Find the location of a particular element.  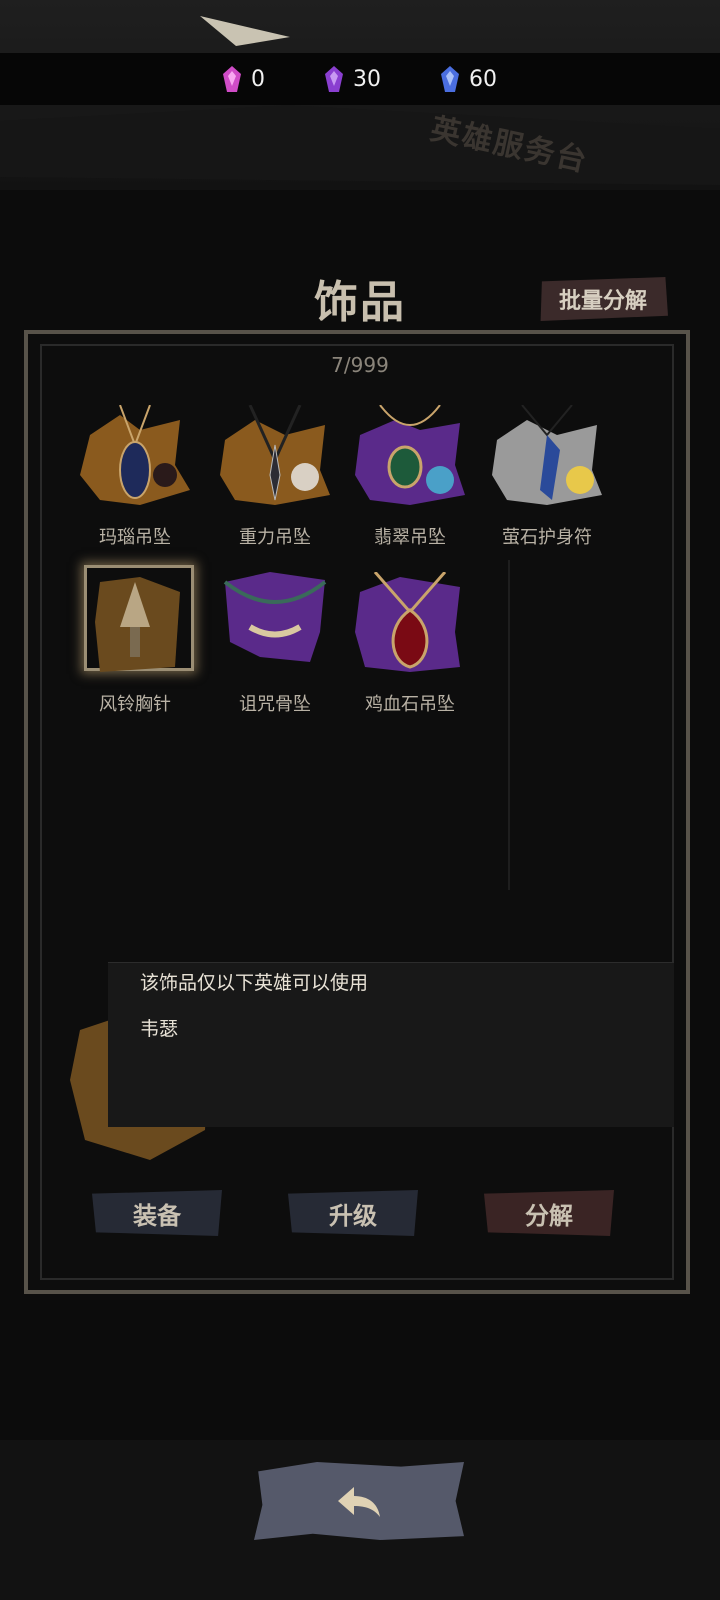

item-emerald-pendant: 翡翠吊坠 is located at coordinates (410, 475).